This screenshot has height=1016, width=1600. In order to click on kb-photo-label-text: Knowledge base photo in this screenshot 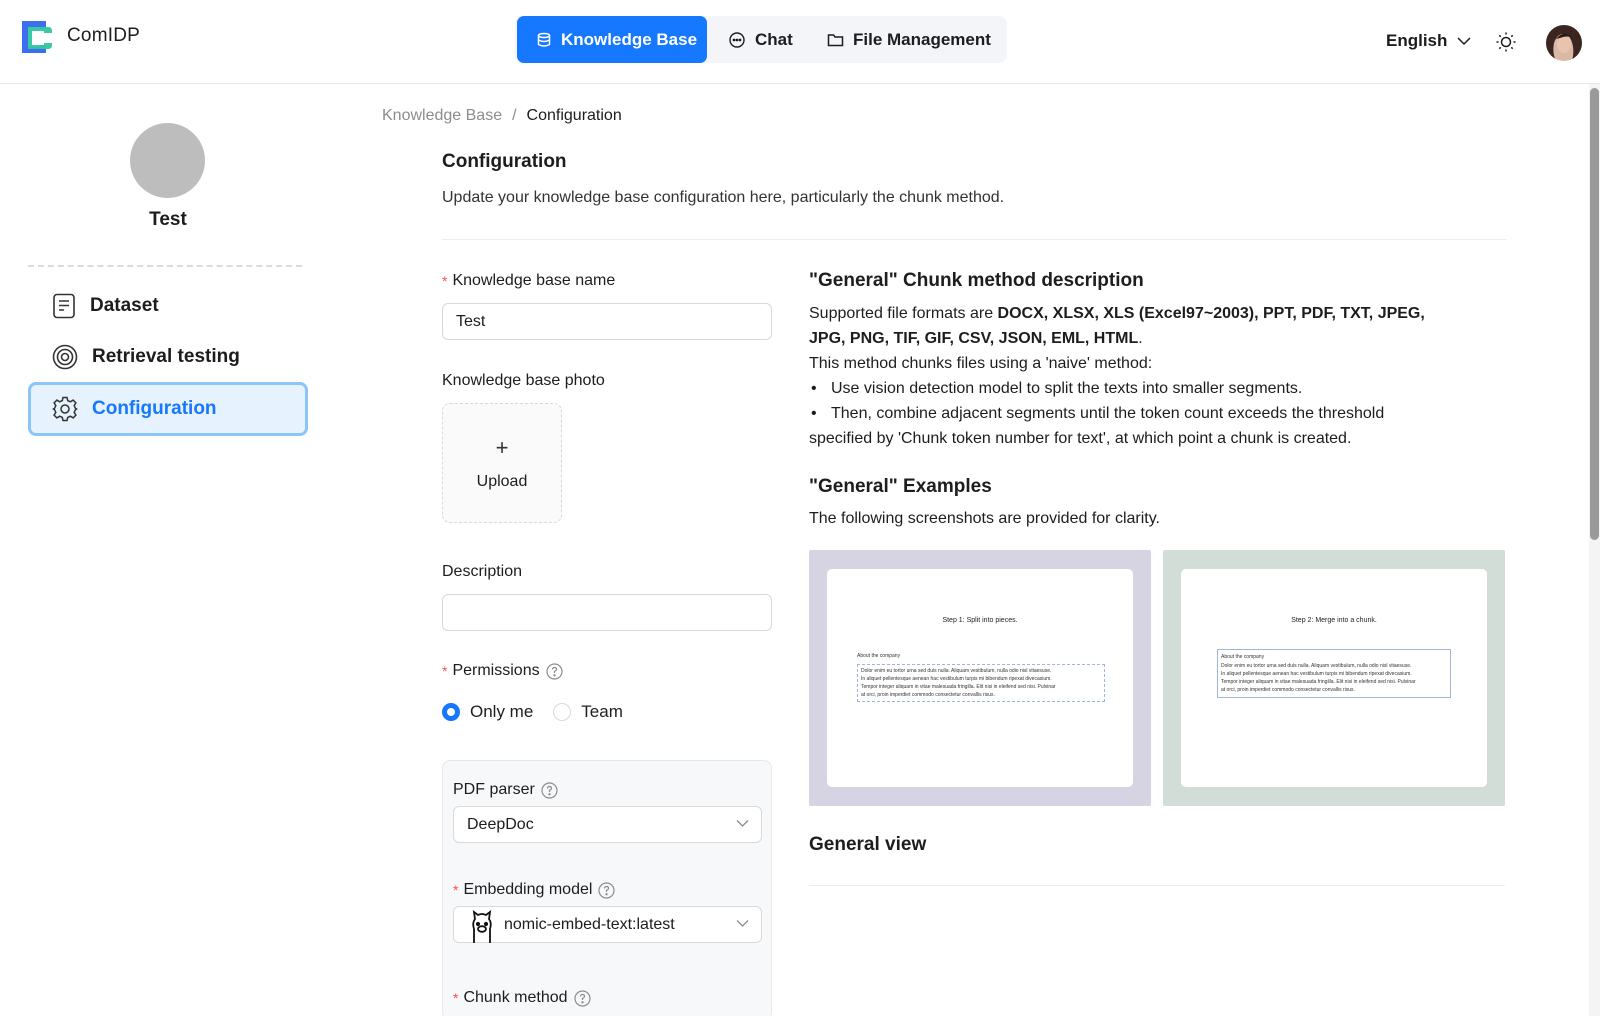, I will do `click(523, 380)`.